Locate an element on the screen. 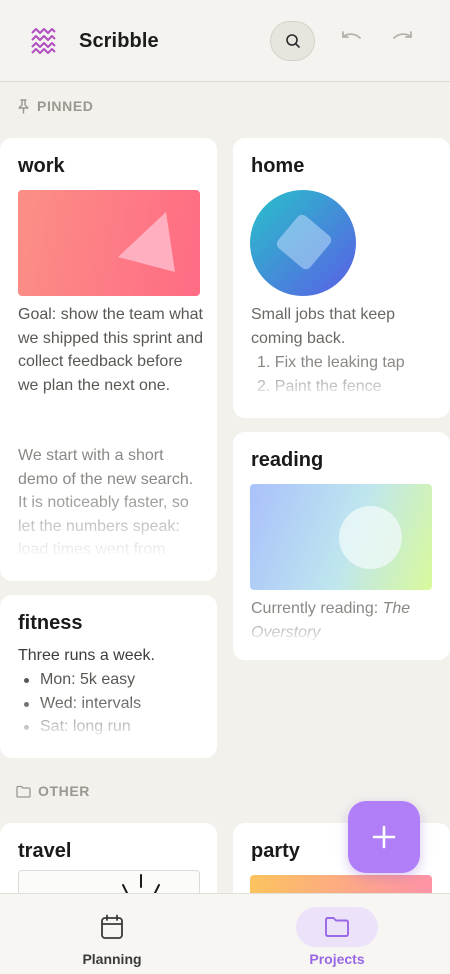 The height and width of the screenshot is (974, 450). note-card-reading: reading Currently reading: The Overstory is located at coordinates (341, 546).